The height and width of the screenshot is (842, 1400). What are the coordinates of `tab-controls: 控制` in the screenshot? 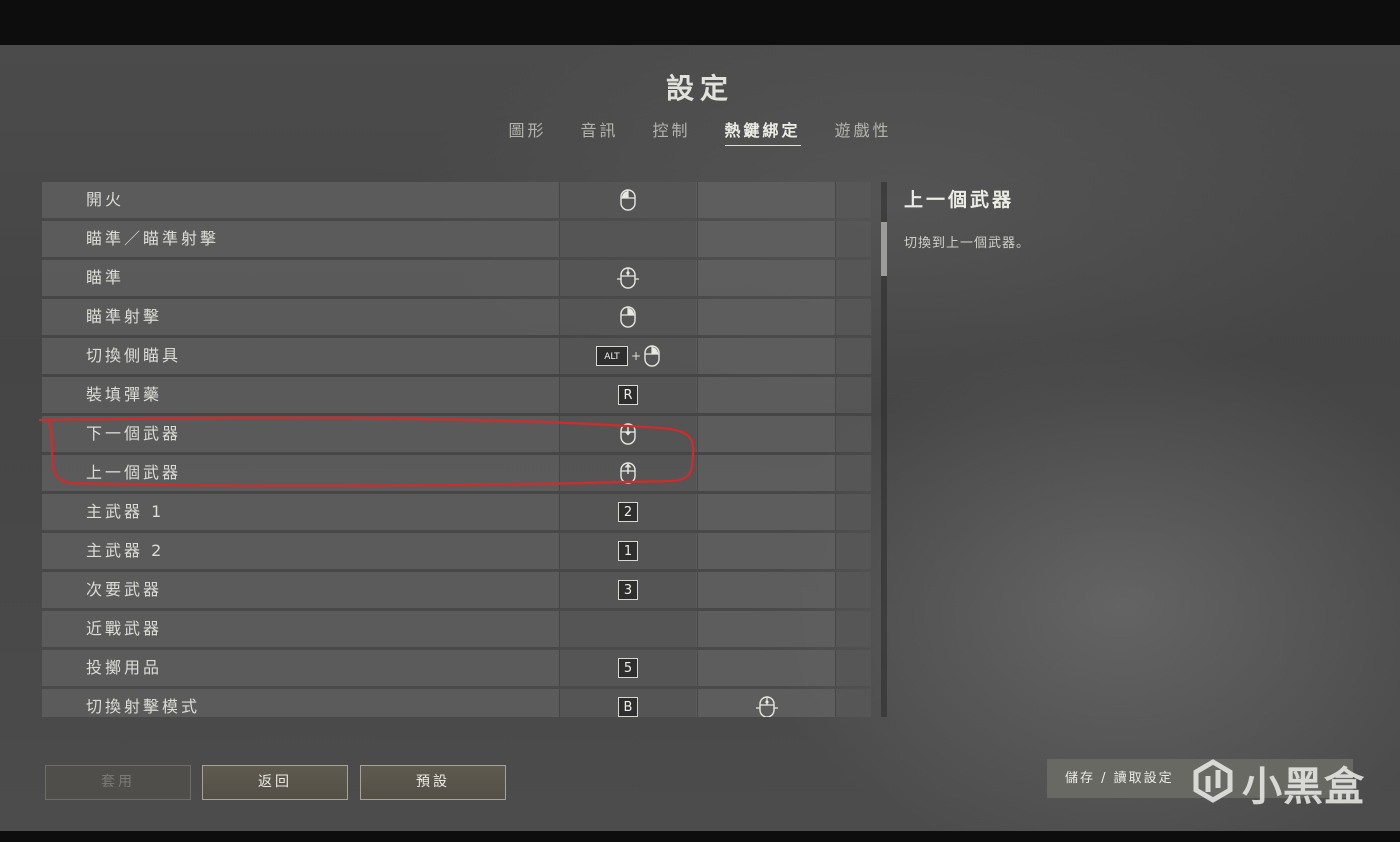 It's located at (671, 131).